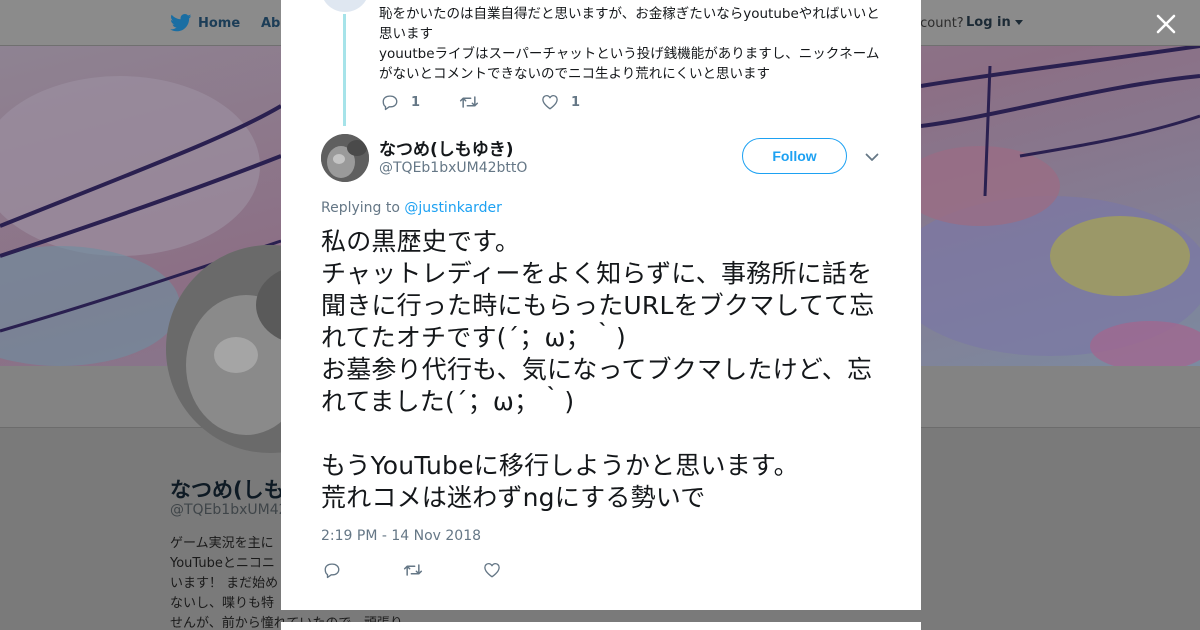 This screenshot has height=630, width=1200. I want to click on bio-line: ないし、喋りも特, so click(222, 603).